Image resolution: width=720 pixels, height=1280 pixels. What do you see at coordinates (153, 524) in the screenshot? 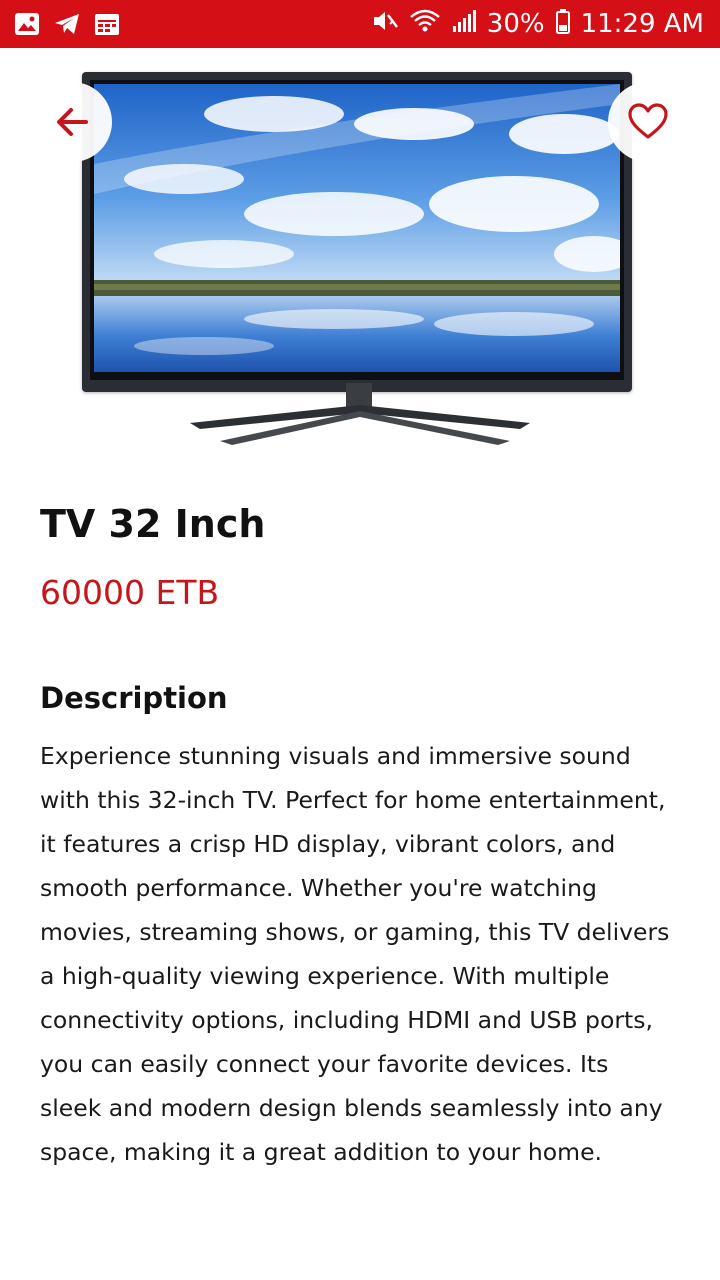
I see `product-title: TV 32 Inch` at bounding box center [153, 524].